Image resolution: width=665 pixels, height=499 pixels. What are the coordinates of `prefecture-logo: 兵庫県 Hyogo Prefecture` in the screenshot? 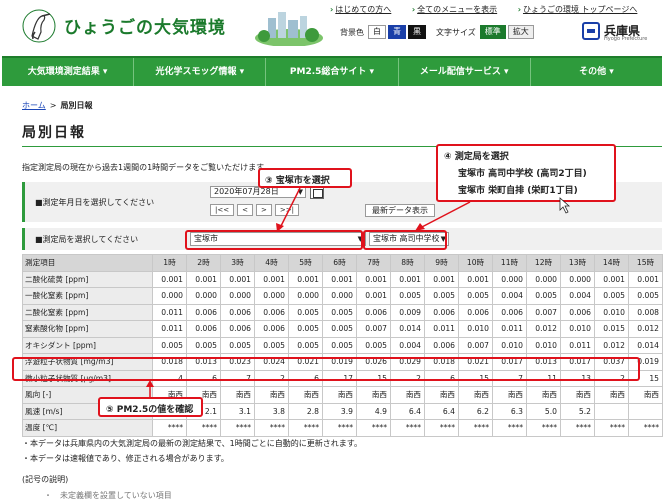 It's located at (622, 31).